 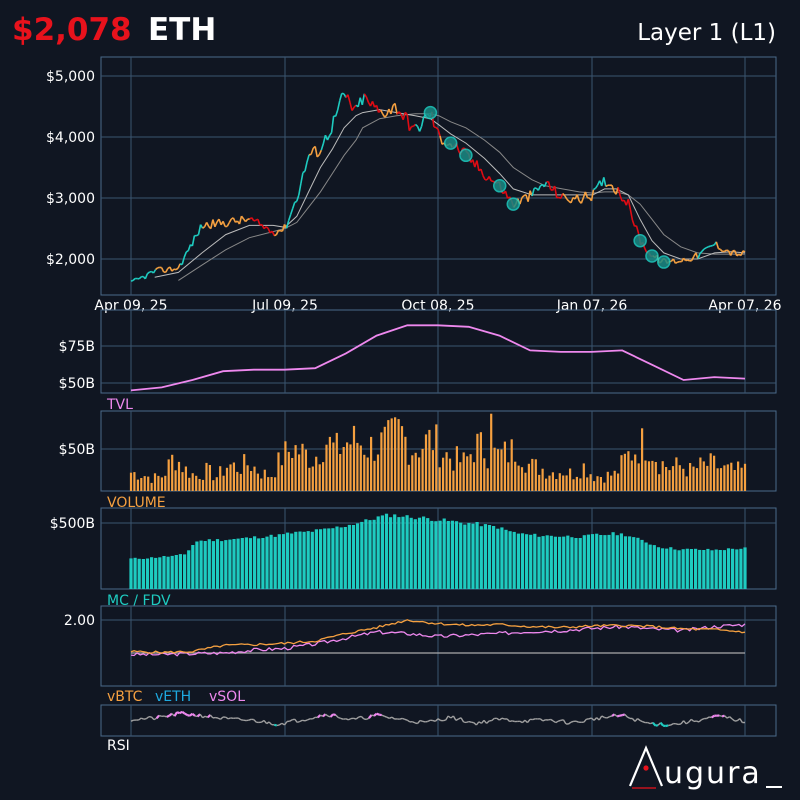 I want to click on rsi-label: RSI, so click(x=118, y=746).